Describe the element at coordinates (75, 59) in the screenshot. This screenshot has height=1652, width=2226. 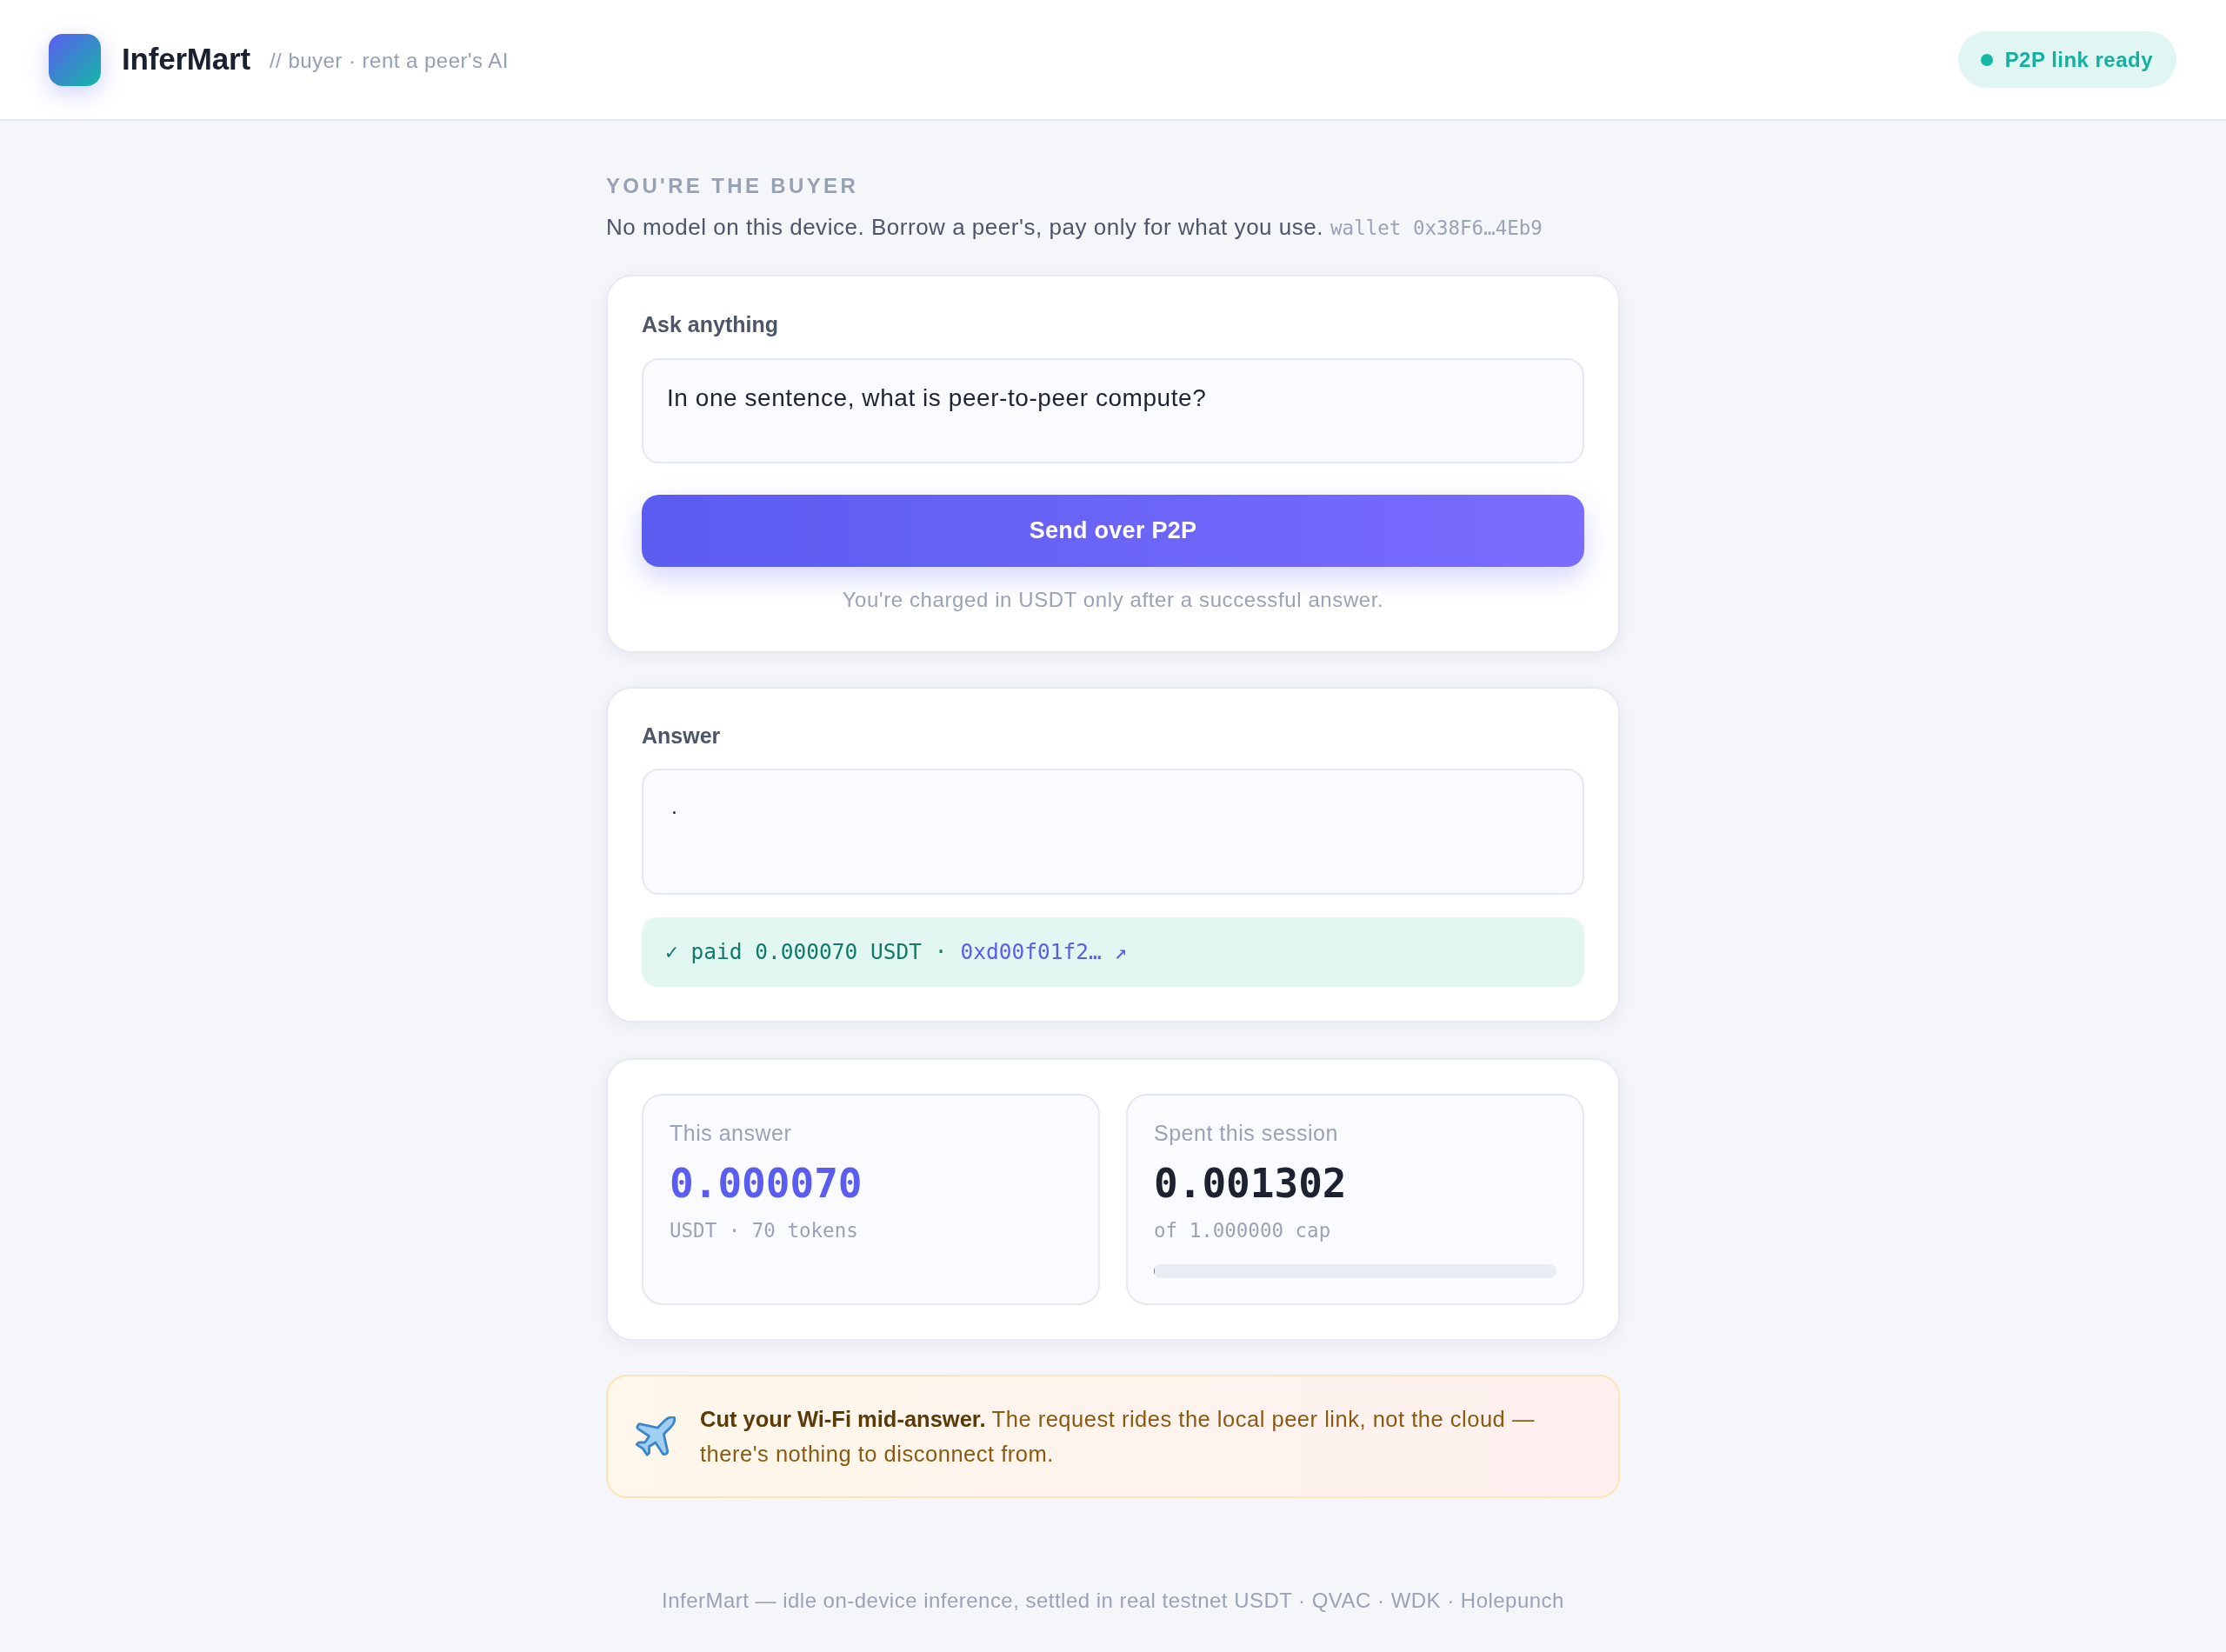
I see `logo-icon` at that location.